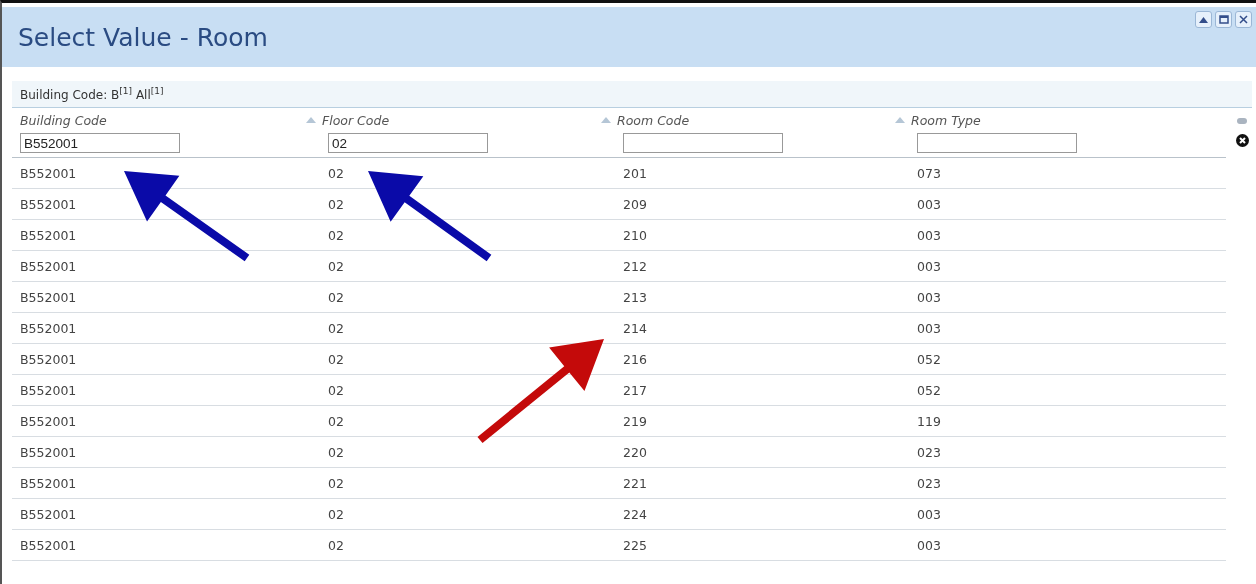 The width and height of the screenshot is (1256, 584). I want to click on triangle-up-icon, so click(1203, 19).